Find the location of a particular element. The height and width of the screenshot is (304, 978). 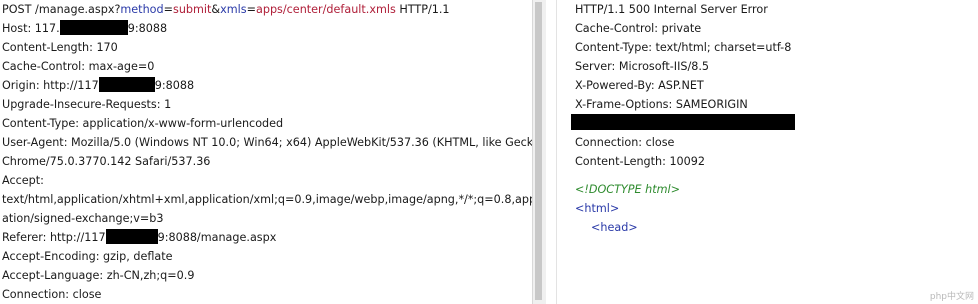

cache-control-header: Cache-Control: max-age=0 is located at coordinates (78, 66).